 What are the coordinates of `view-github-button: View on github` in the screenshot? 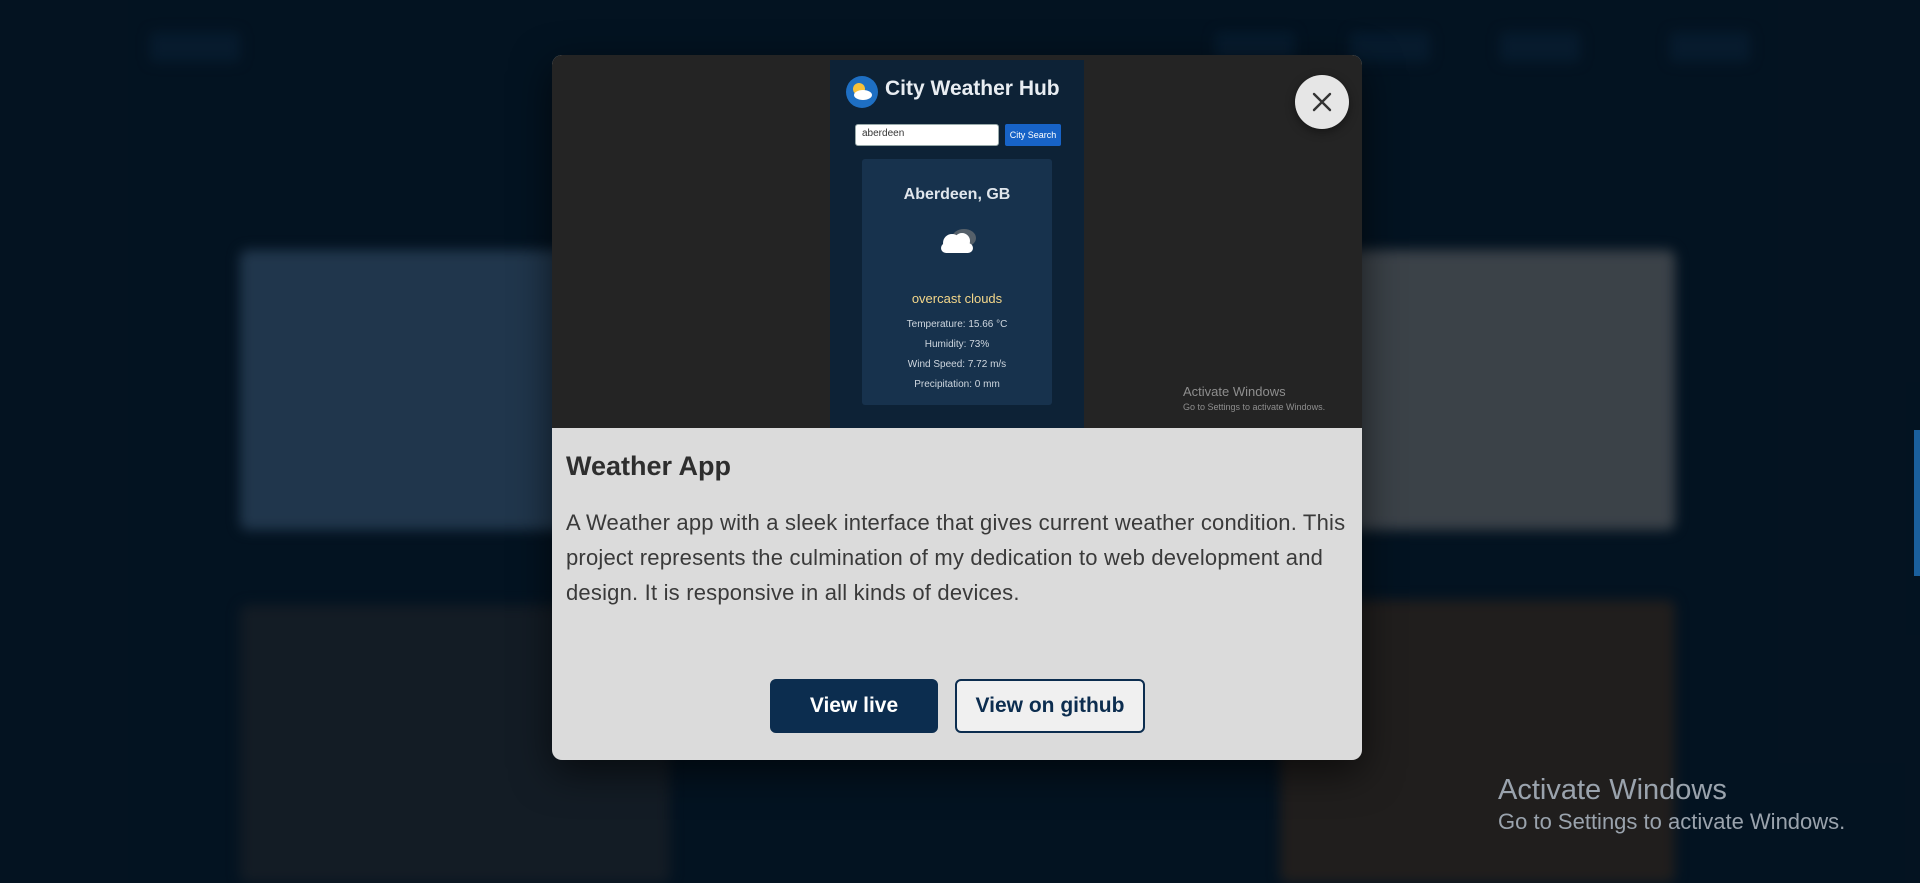 It's located at (1050, 706).